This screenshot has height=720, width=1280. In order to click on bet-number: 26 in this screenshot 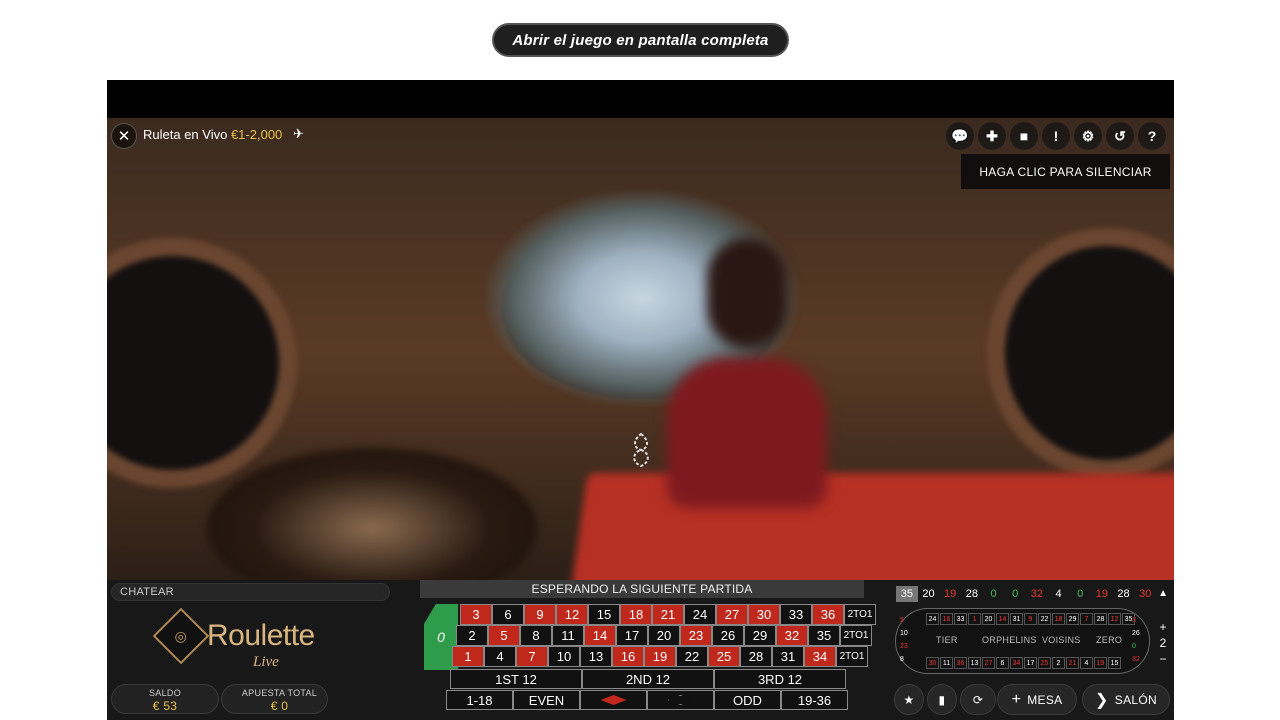, I will do `click(728, 635)`.